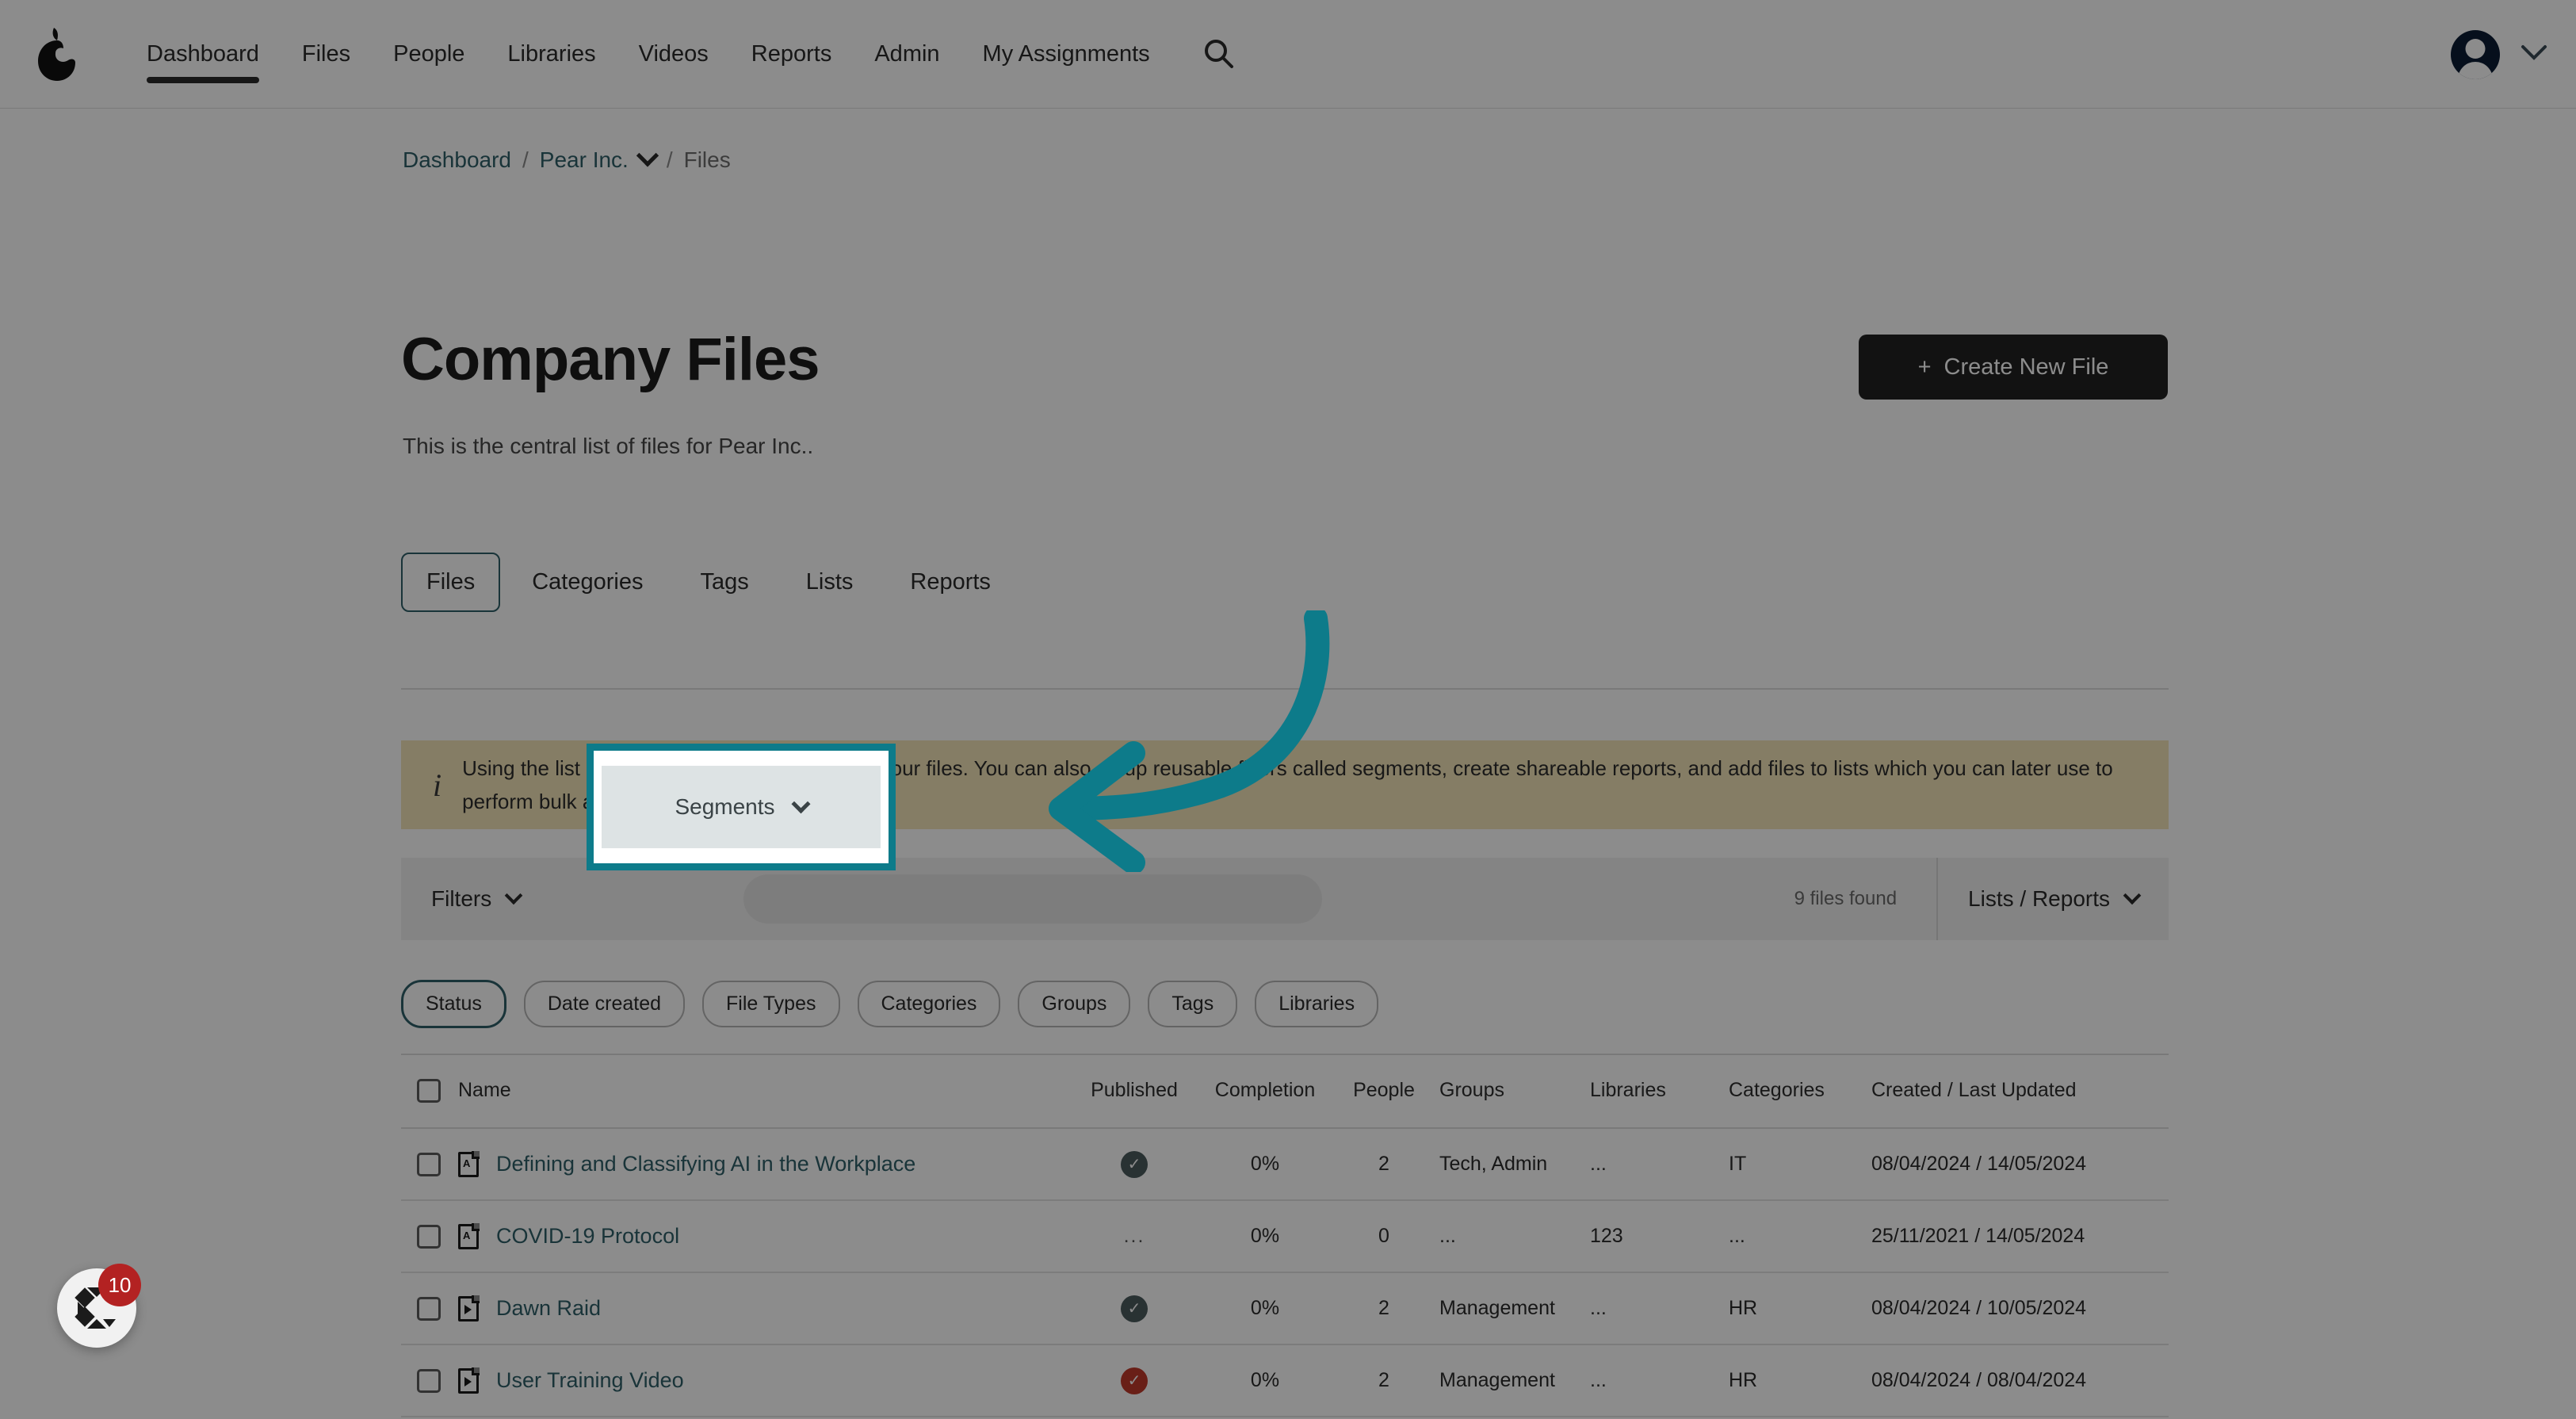 This screenshot has height=1419, width=2576. I want to click on page-title: Company Files, so click(610, 359).